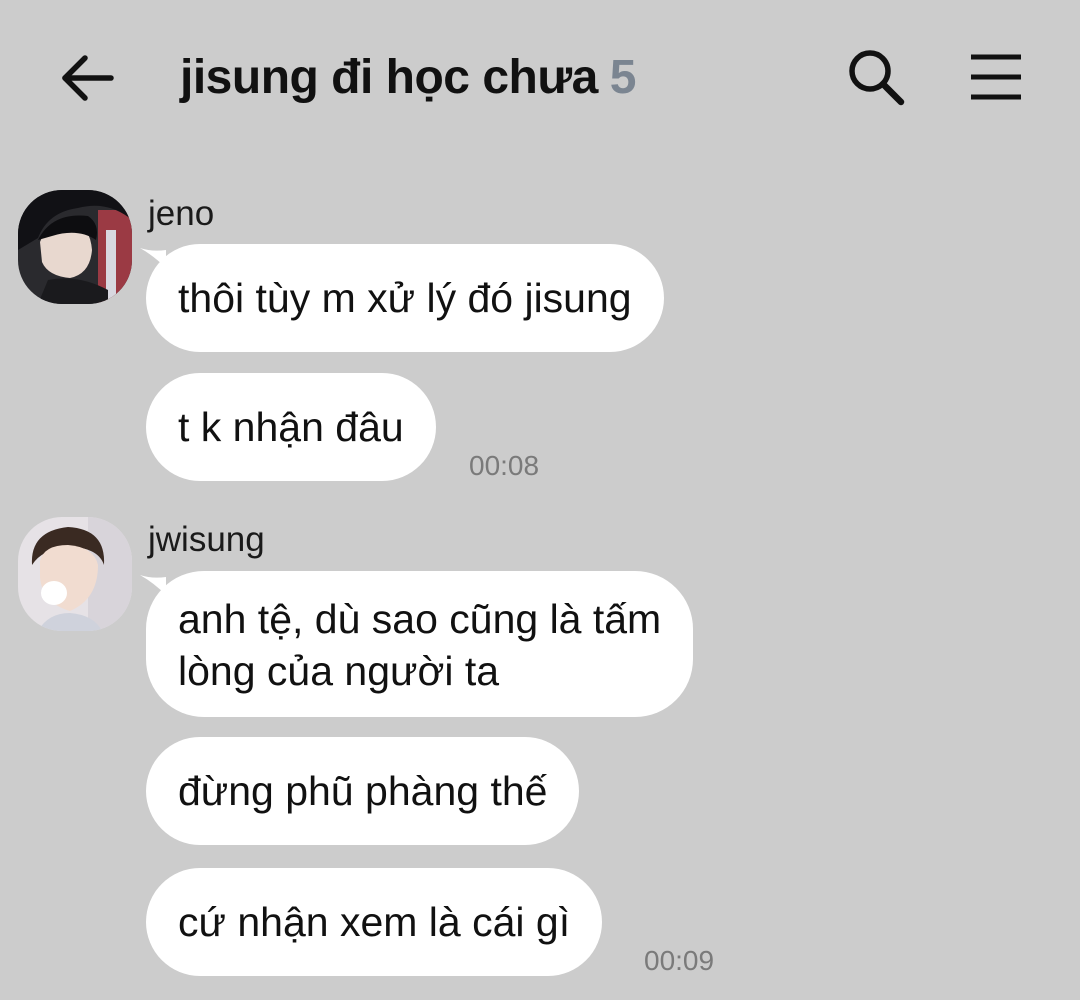 This screenshot has width=1080, height=1000. Describe the element at coordinates (504, 465) in the screenshot. I see `message-timestamp: 00:08` at that location.